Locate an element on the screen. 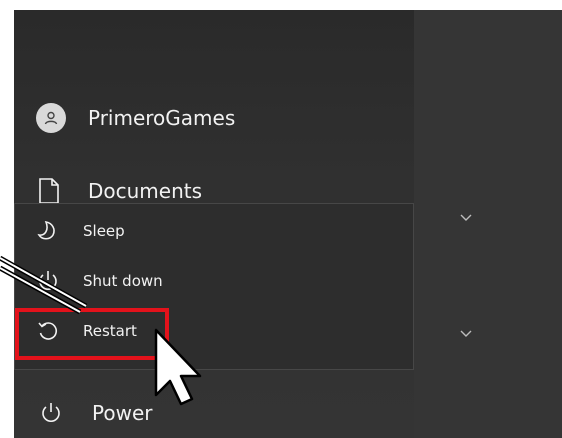  user-name: PrimeroGames is located at coordinates (162, 118).